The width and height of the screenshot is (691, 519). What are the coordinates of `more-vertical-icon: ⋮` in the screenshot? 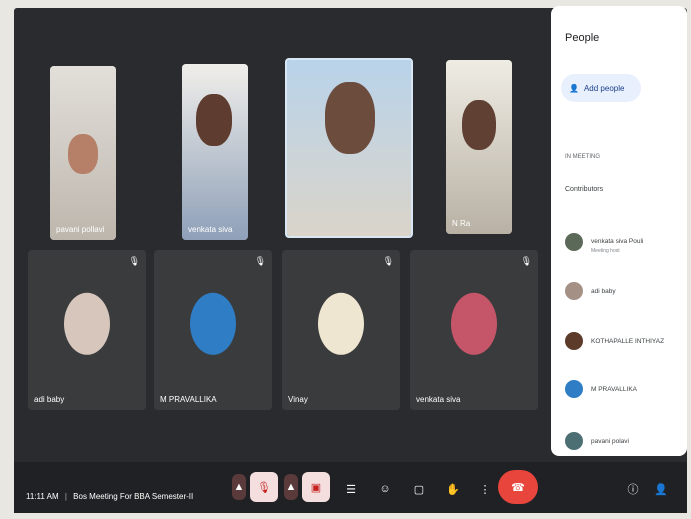 It's located at (485, 489).